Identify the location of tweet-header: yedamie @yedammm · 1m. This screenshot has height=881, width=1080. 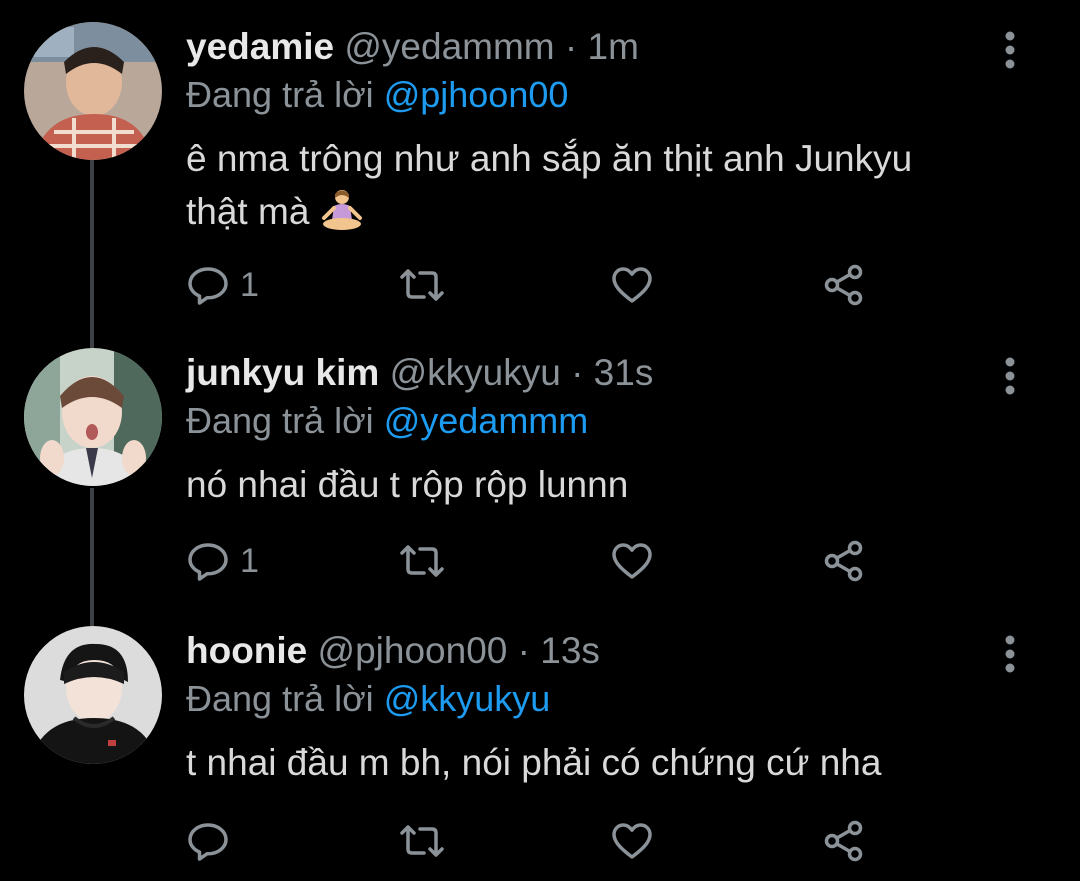
(412, 47).